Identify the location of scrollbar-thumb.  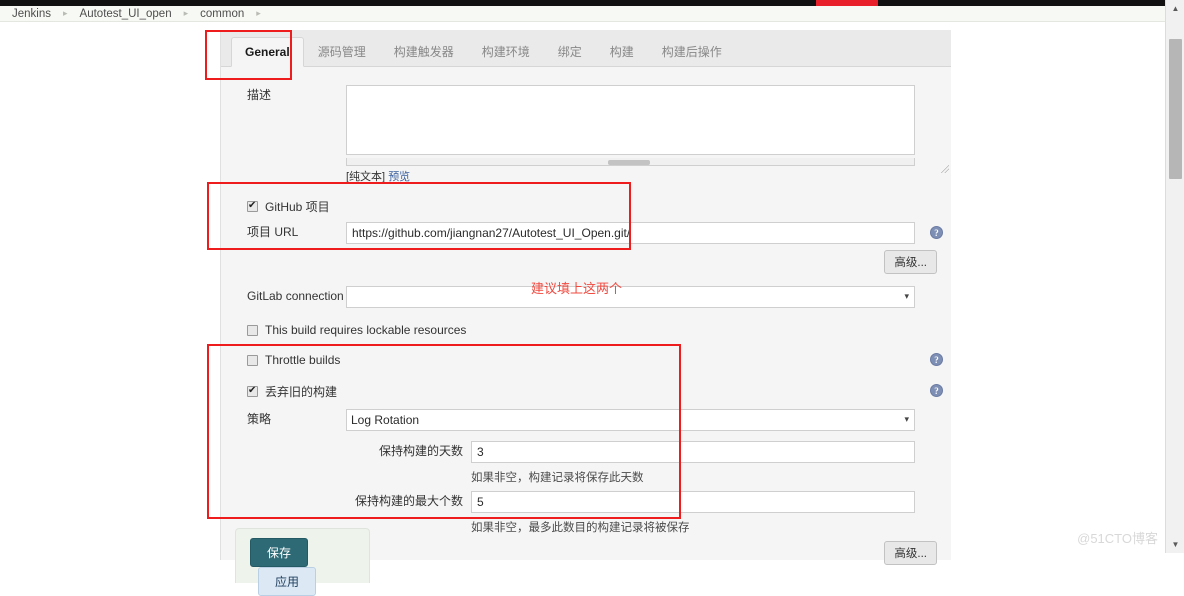
(1175, 109).